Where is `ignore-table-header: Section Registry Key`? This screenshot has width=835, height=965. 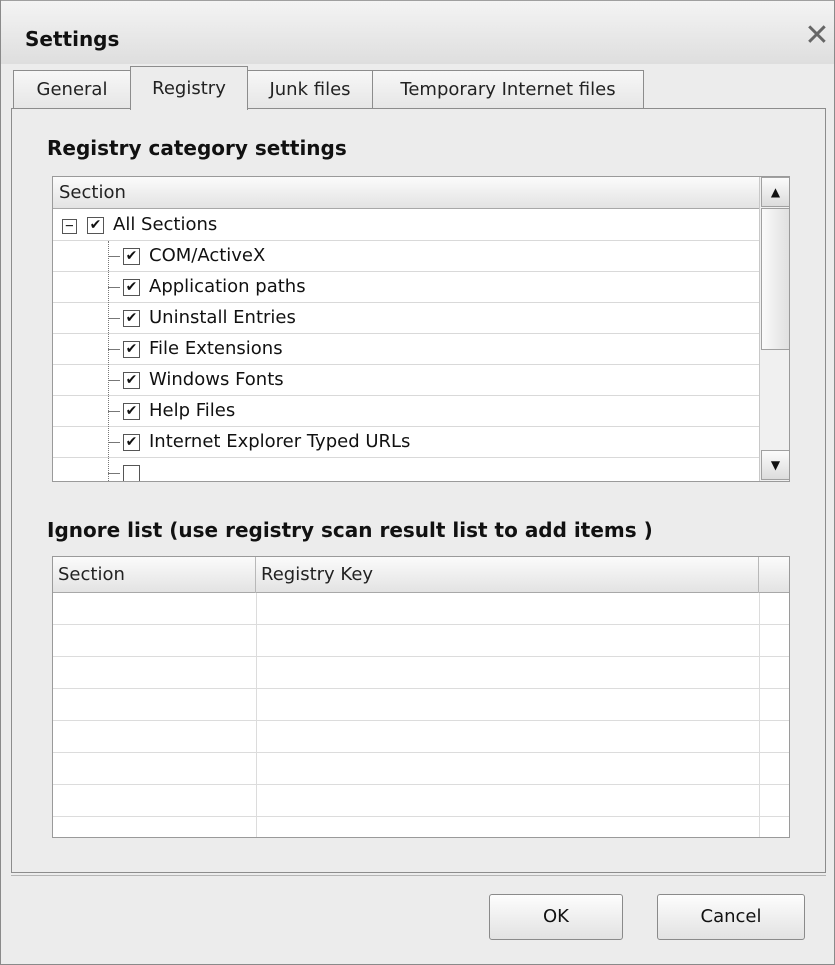
ignore-table-header: Section Registry Key is located at coordinates (421, 575).